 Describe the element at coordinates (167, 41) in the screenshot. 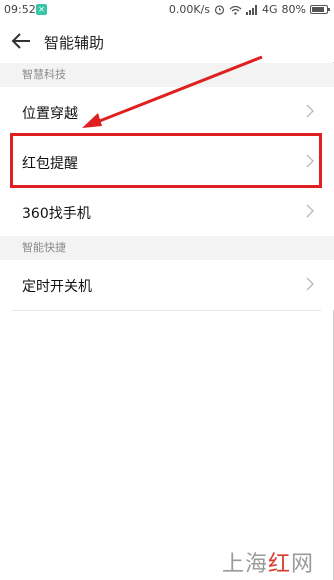

I see `page-header: 智能辅助` at that location.